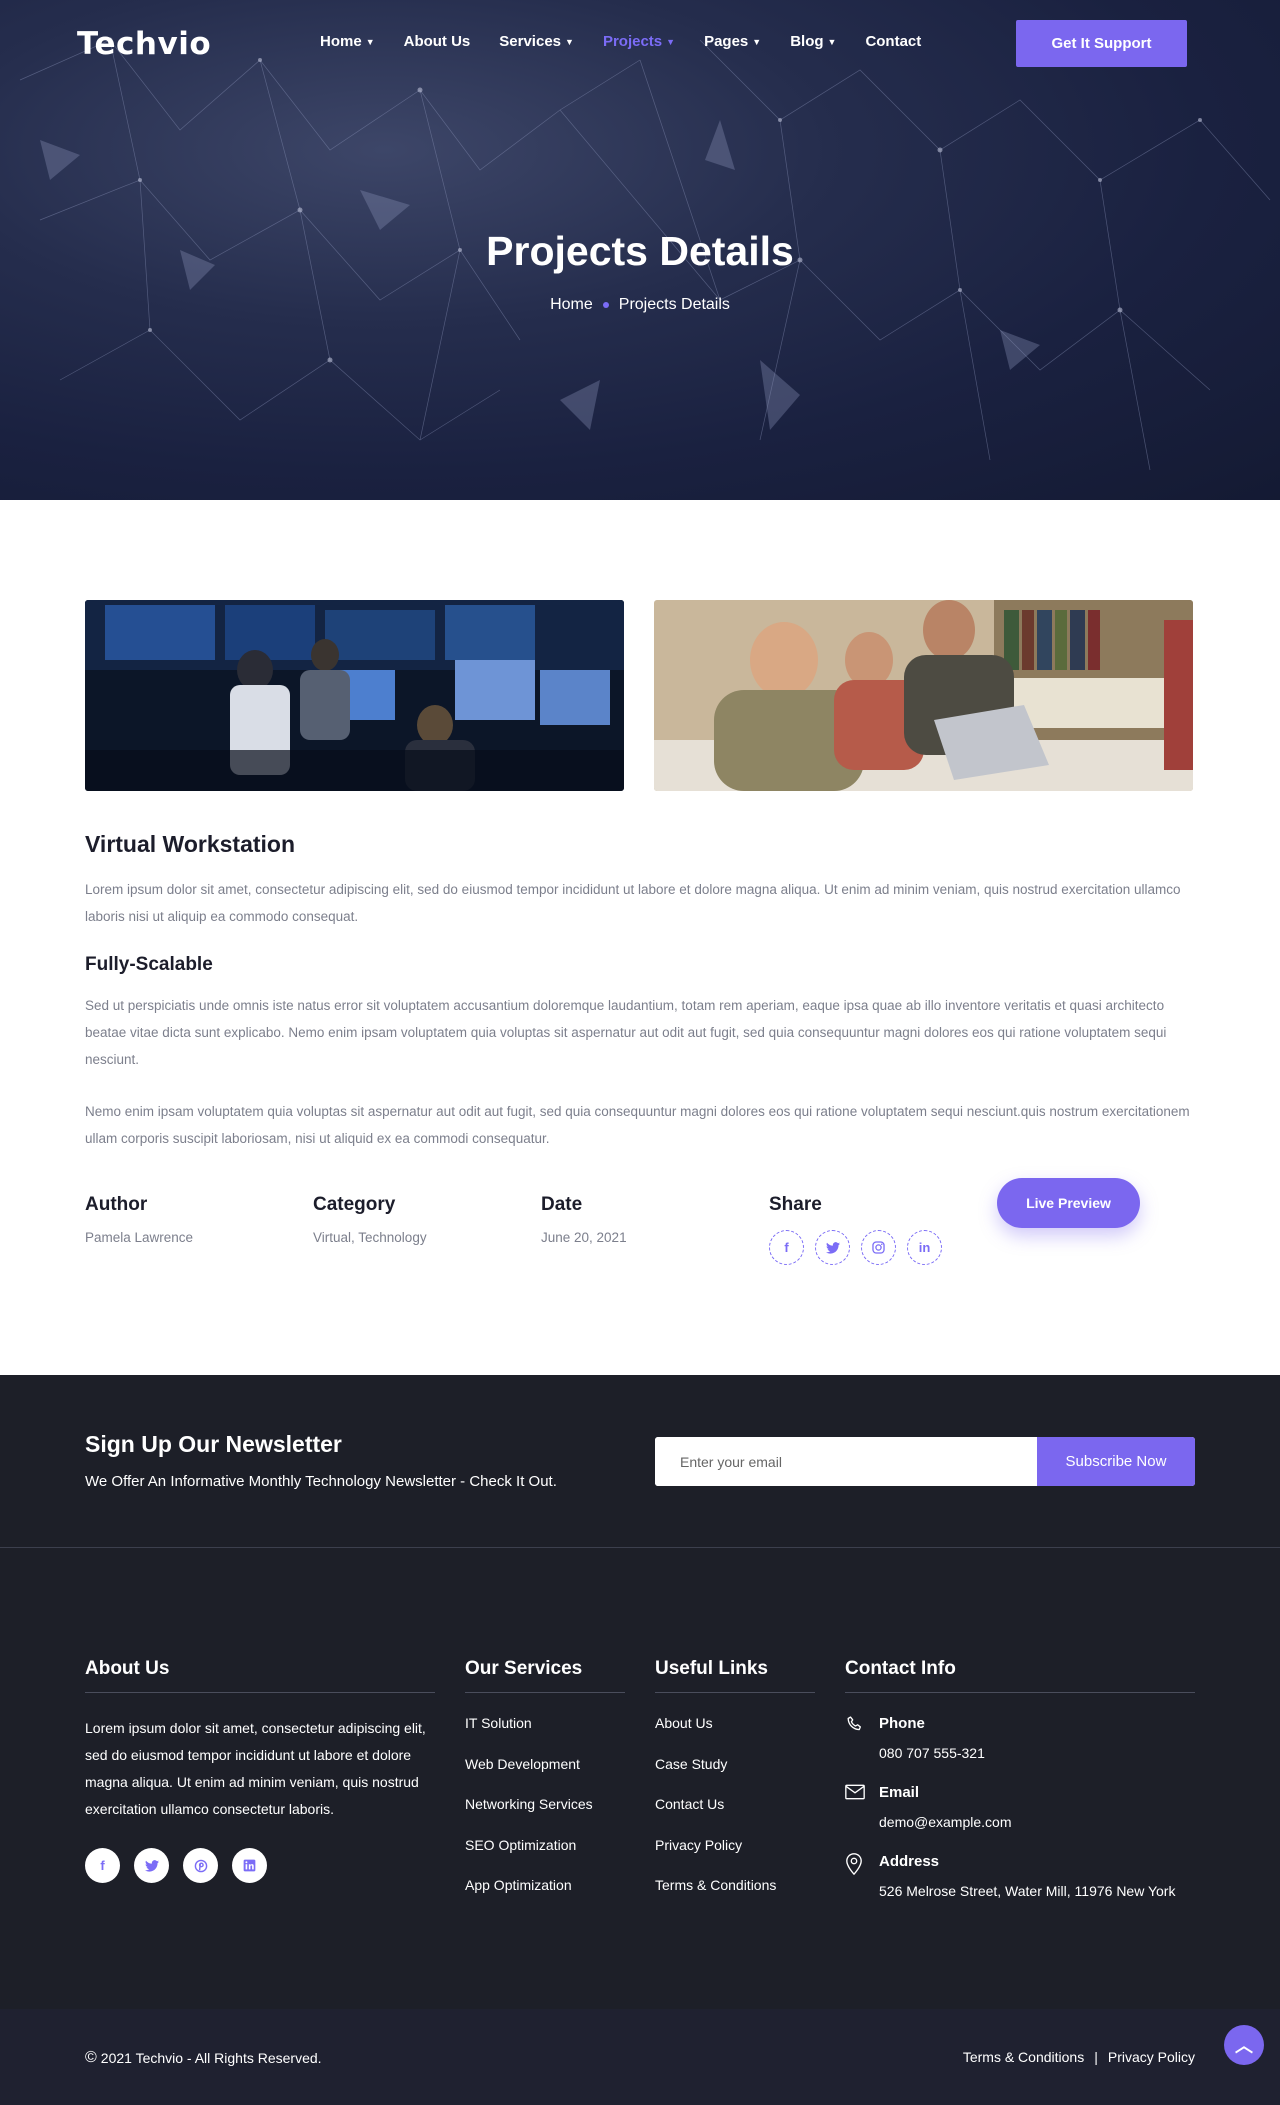 The height and width of the screenshot is (2105, 1280). What do you see at coordinates (545, 1675) in the screenshot?
I see `footer-services-title: Our Services` at bounding box center [545, 1675].